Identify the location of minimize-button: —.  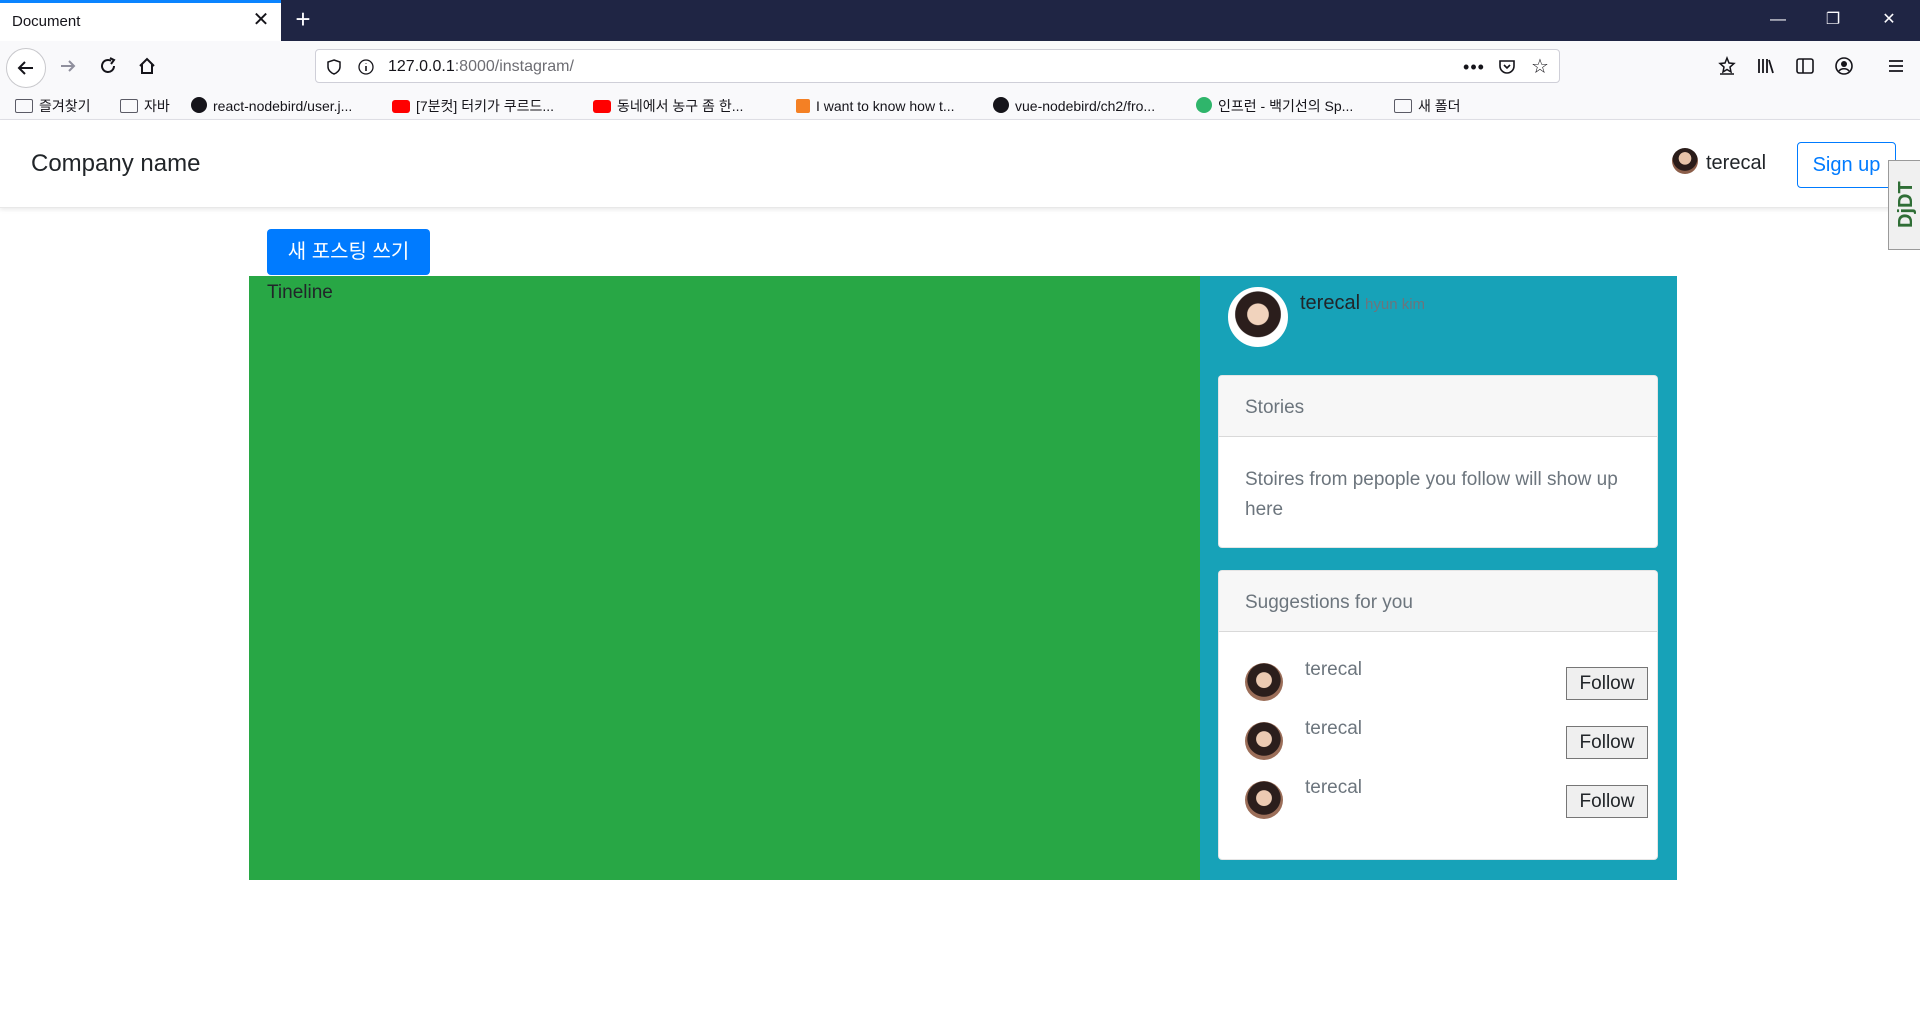
(1778, 20).